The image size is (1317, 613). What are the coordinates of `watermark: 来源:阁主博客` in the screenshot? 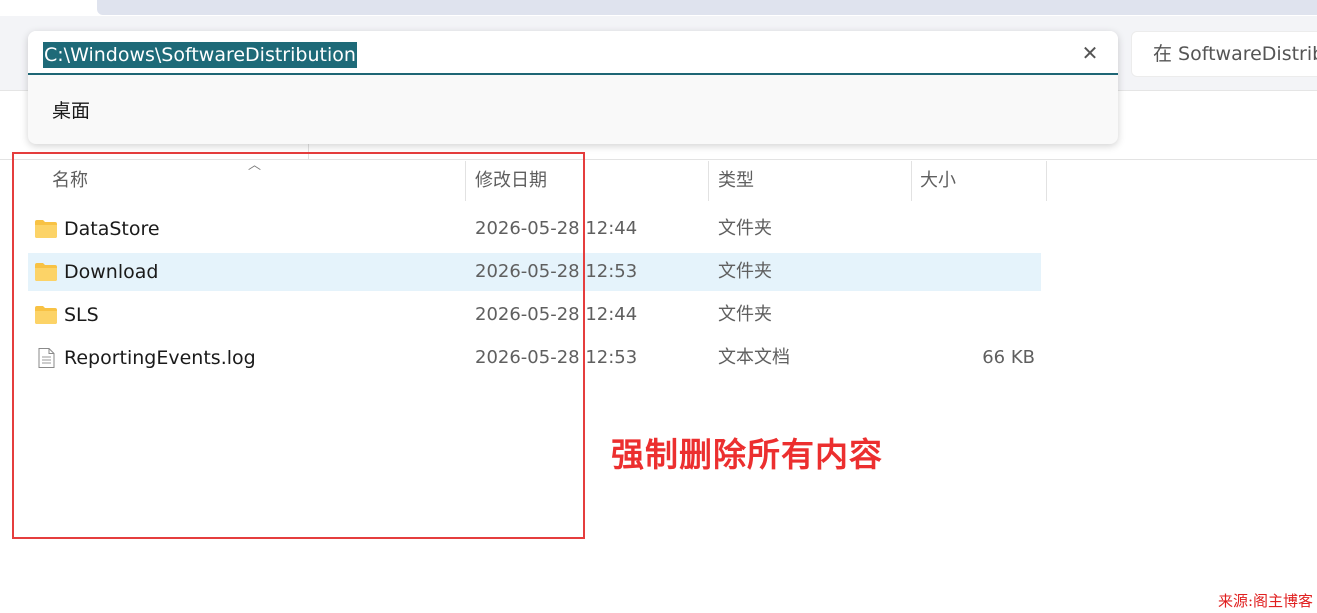 It's located at (1265, 601).